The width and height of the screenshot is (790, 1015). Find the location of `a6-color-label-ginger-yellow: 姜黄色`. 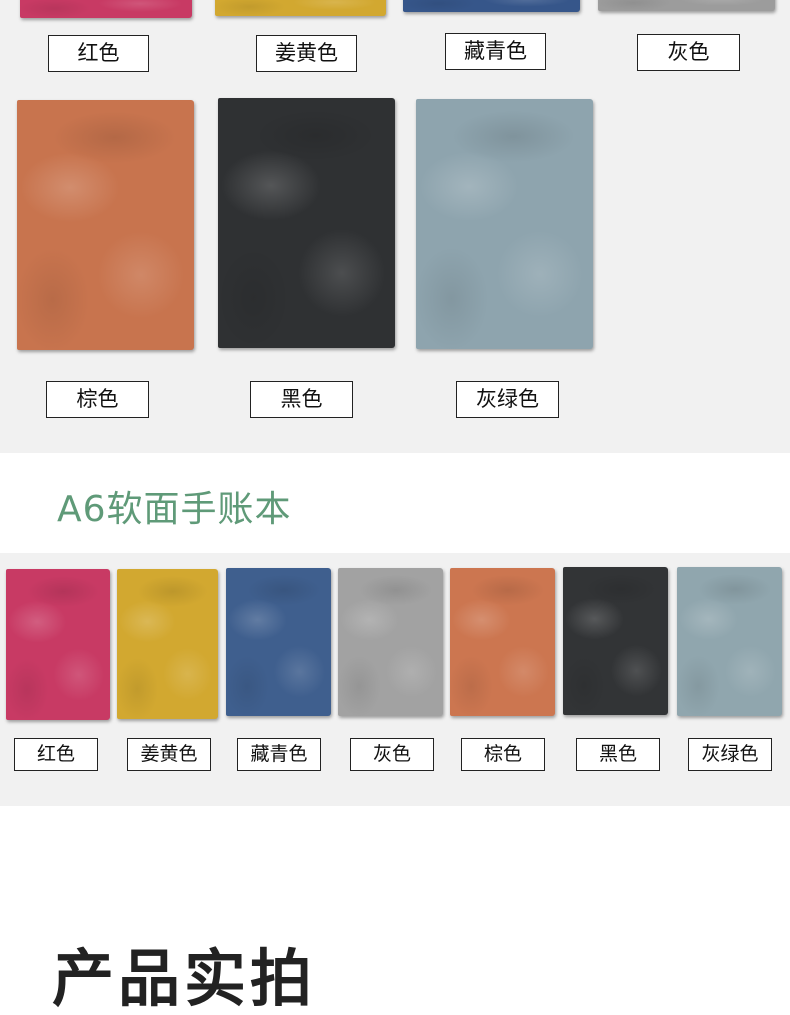

a6-color-label-ginger-yellow: 姜黄色 is located at coordinates (169, 754).